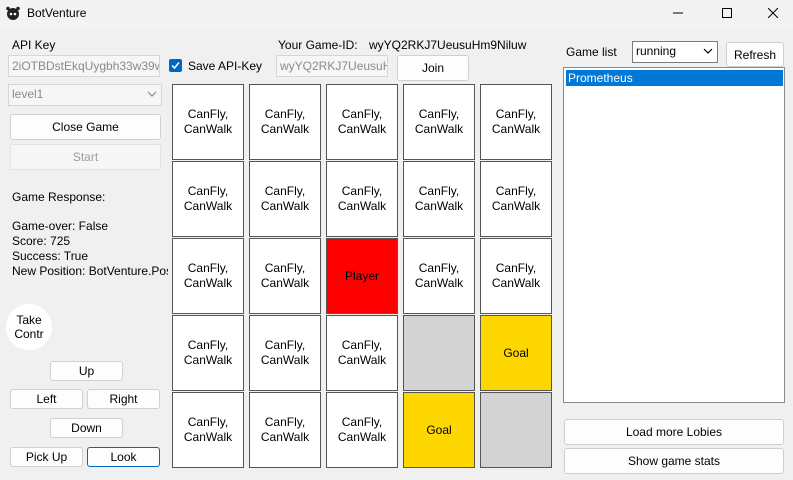 Image resolution: width=793 pixels, height=480 pixels. What do you see at coordinates (34, 45) in the screenshot?
I see `api-key-label: API Key` at bounding box center [34, 45].